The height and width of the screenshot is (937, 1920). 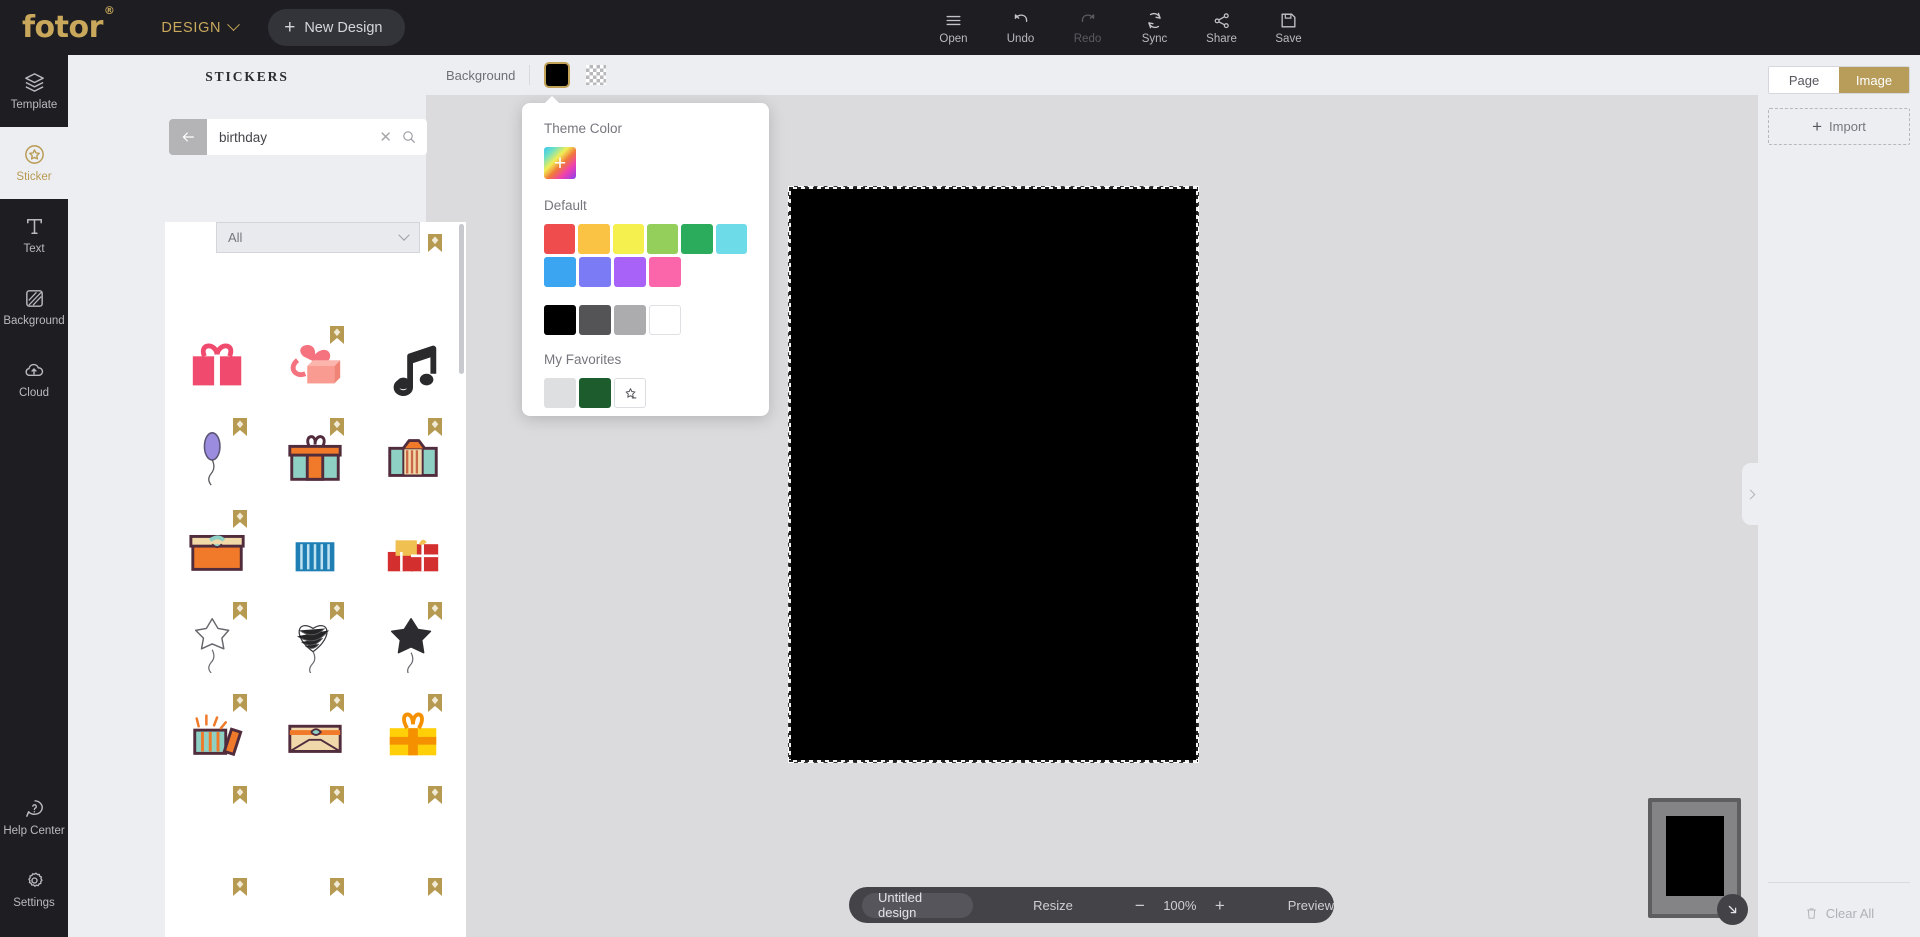 What do you see at coordinates (557, 75) in the screenshot?
I see `background-color-swatch-button` at bounding box center [557, 75].